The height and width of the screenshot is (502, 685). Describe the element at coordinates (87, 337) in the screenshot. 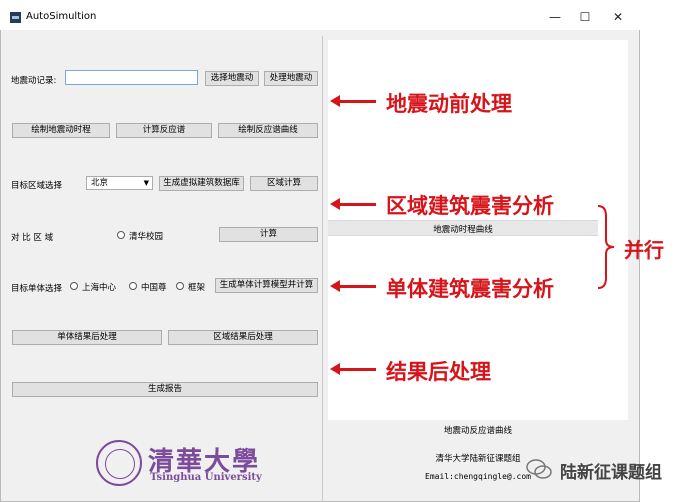

I see `single-post-button: 单体结果后处理` at that location.